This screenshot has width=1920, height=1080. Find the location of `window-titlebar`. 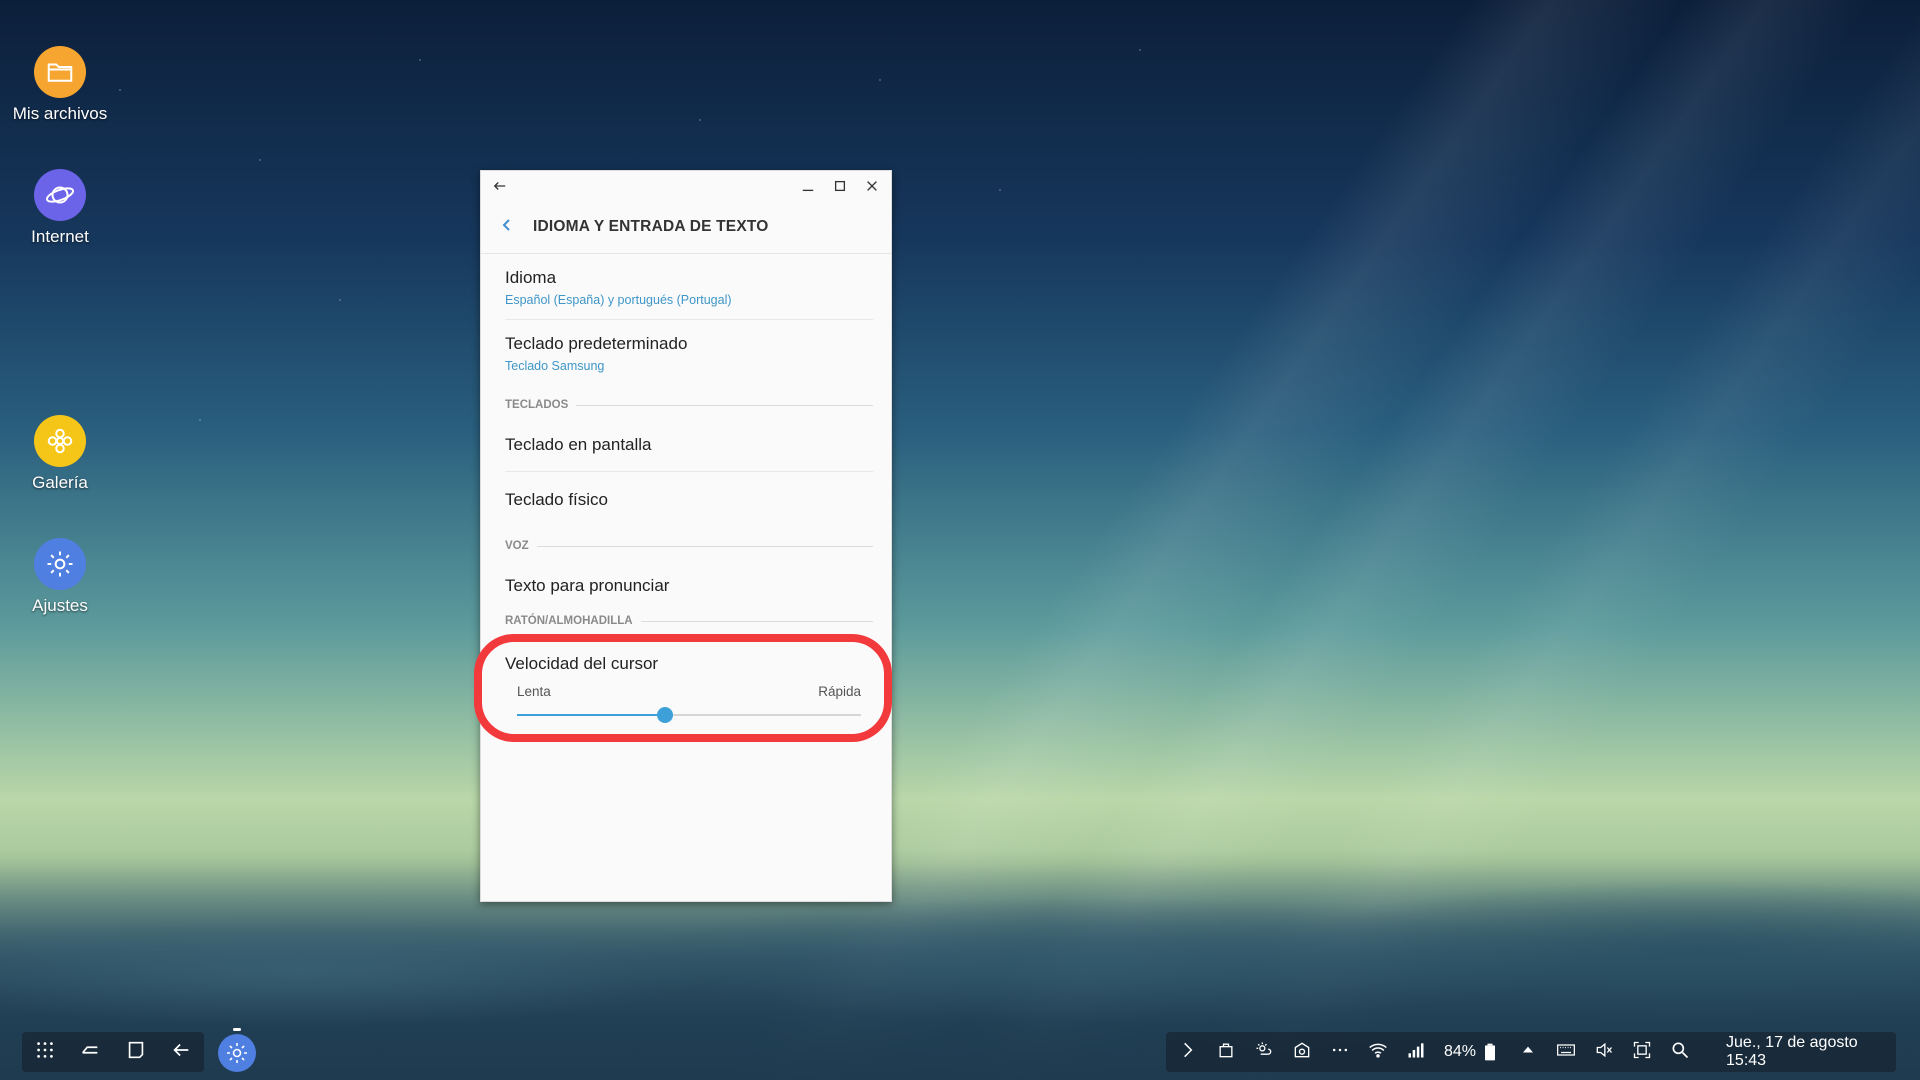

window-titlebar is located at coordinates (686, 186).